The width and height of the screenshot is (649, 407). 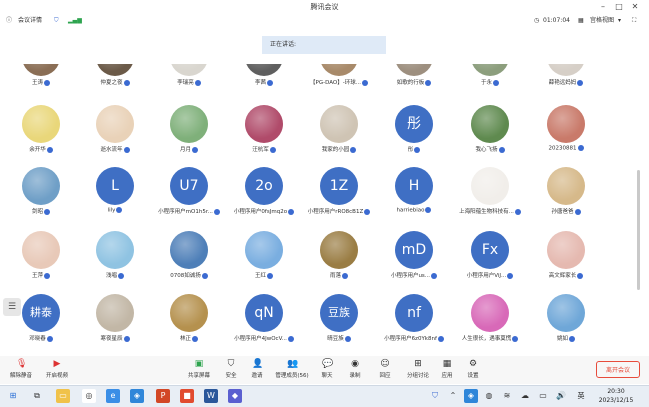 I want to click on reactions-button: ☺ 回应, so click(x=385, y=370).